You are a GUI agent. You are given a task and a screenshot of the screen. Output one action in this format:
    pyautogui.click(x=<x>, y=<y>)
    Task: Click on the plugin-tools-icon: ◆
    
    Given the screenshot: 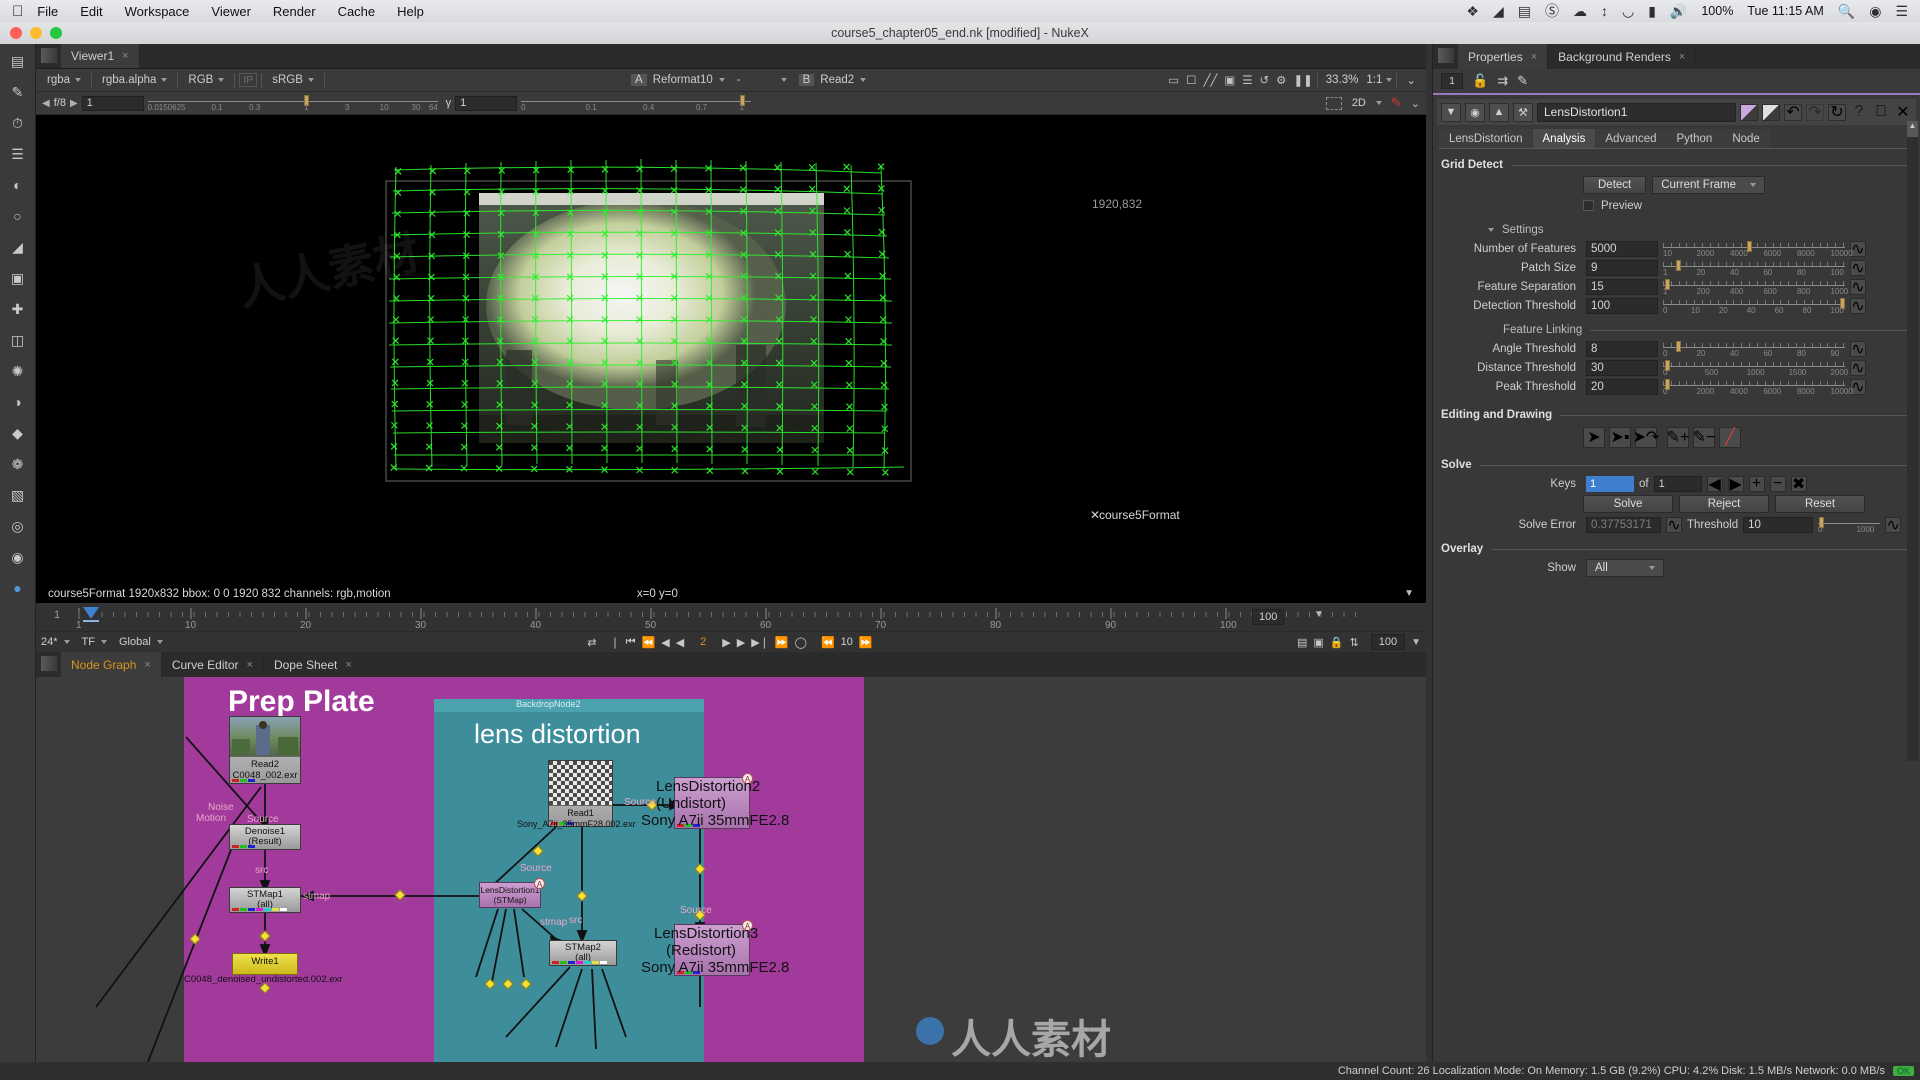 What is the action you would take?
    pyautogui.click(x=18, y=433)
    